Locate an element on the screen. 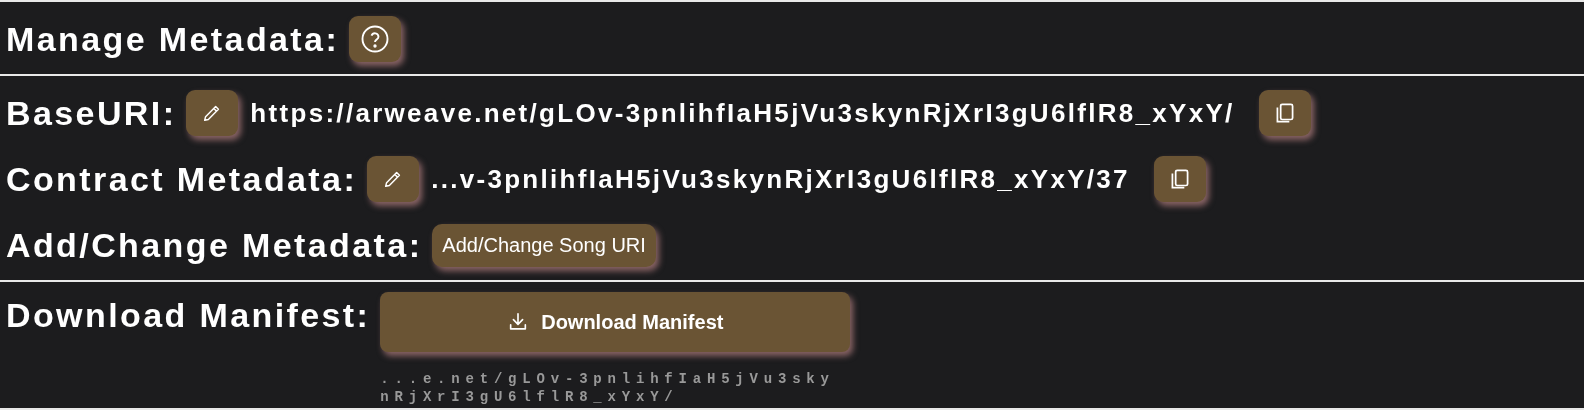  help-icon is located at coordinates (375, 39).